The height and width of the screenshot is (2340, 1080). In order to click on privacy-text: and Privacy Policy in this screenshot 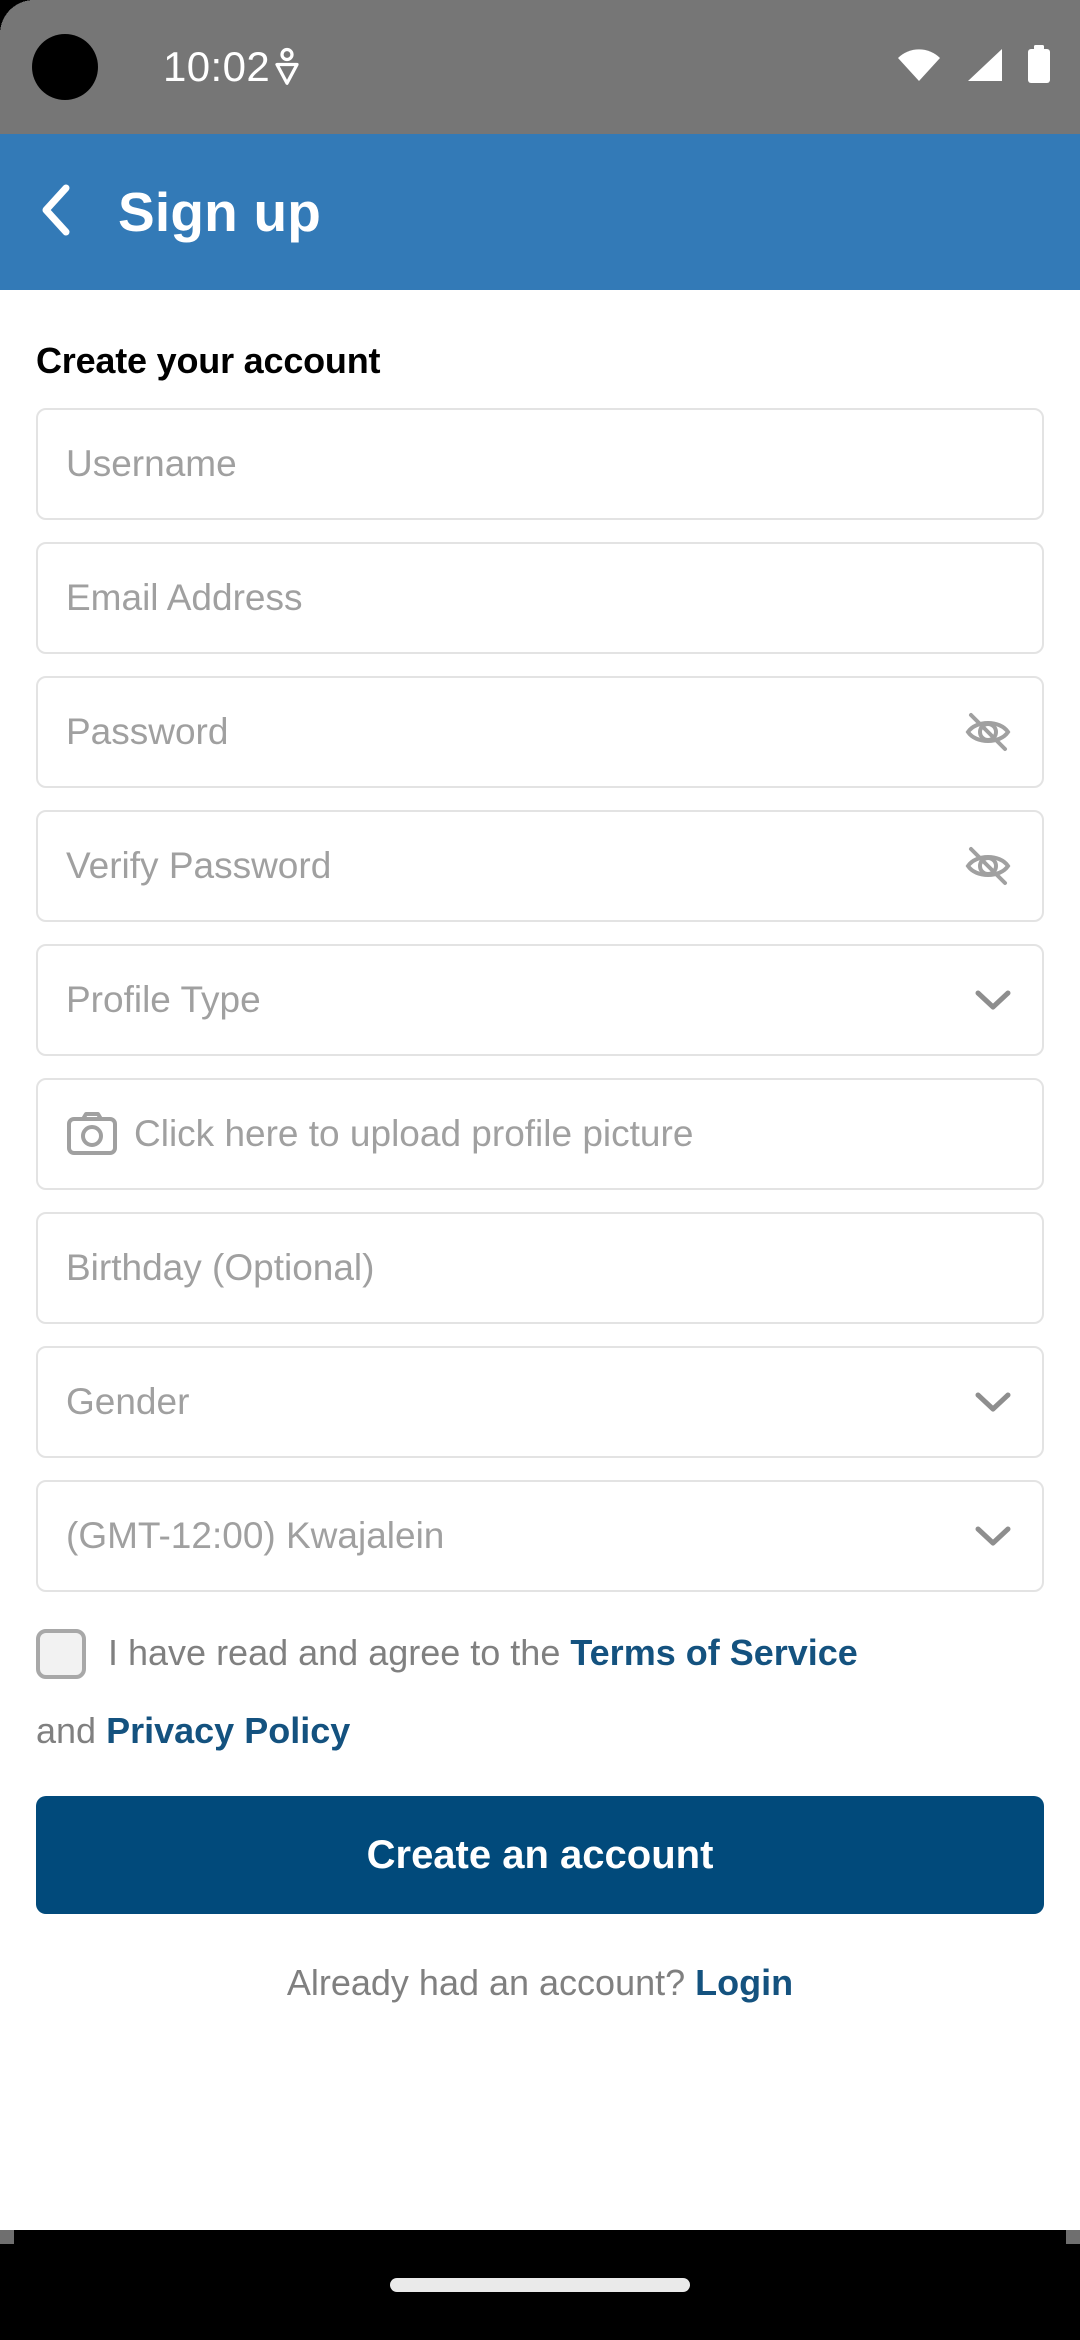, I will do `click(540, 1731)`.